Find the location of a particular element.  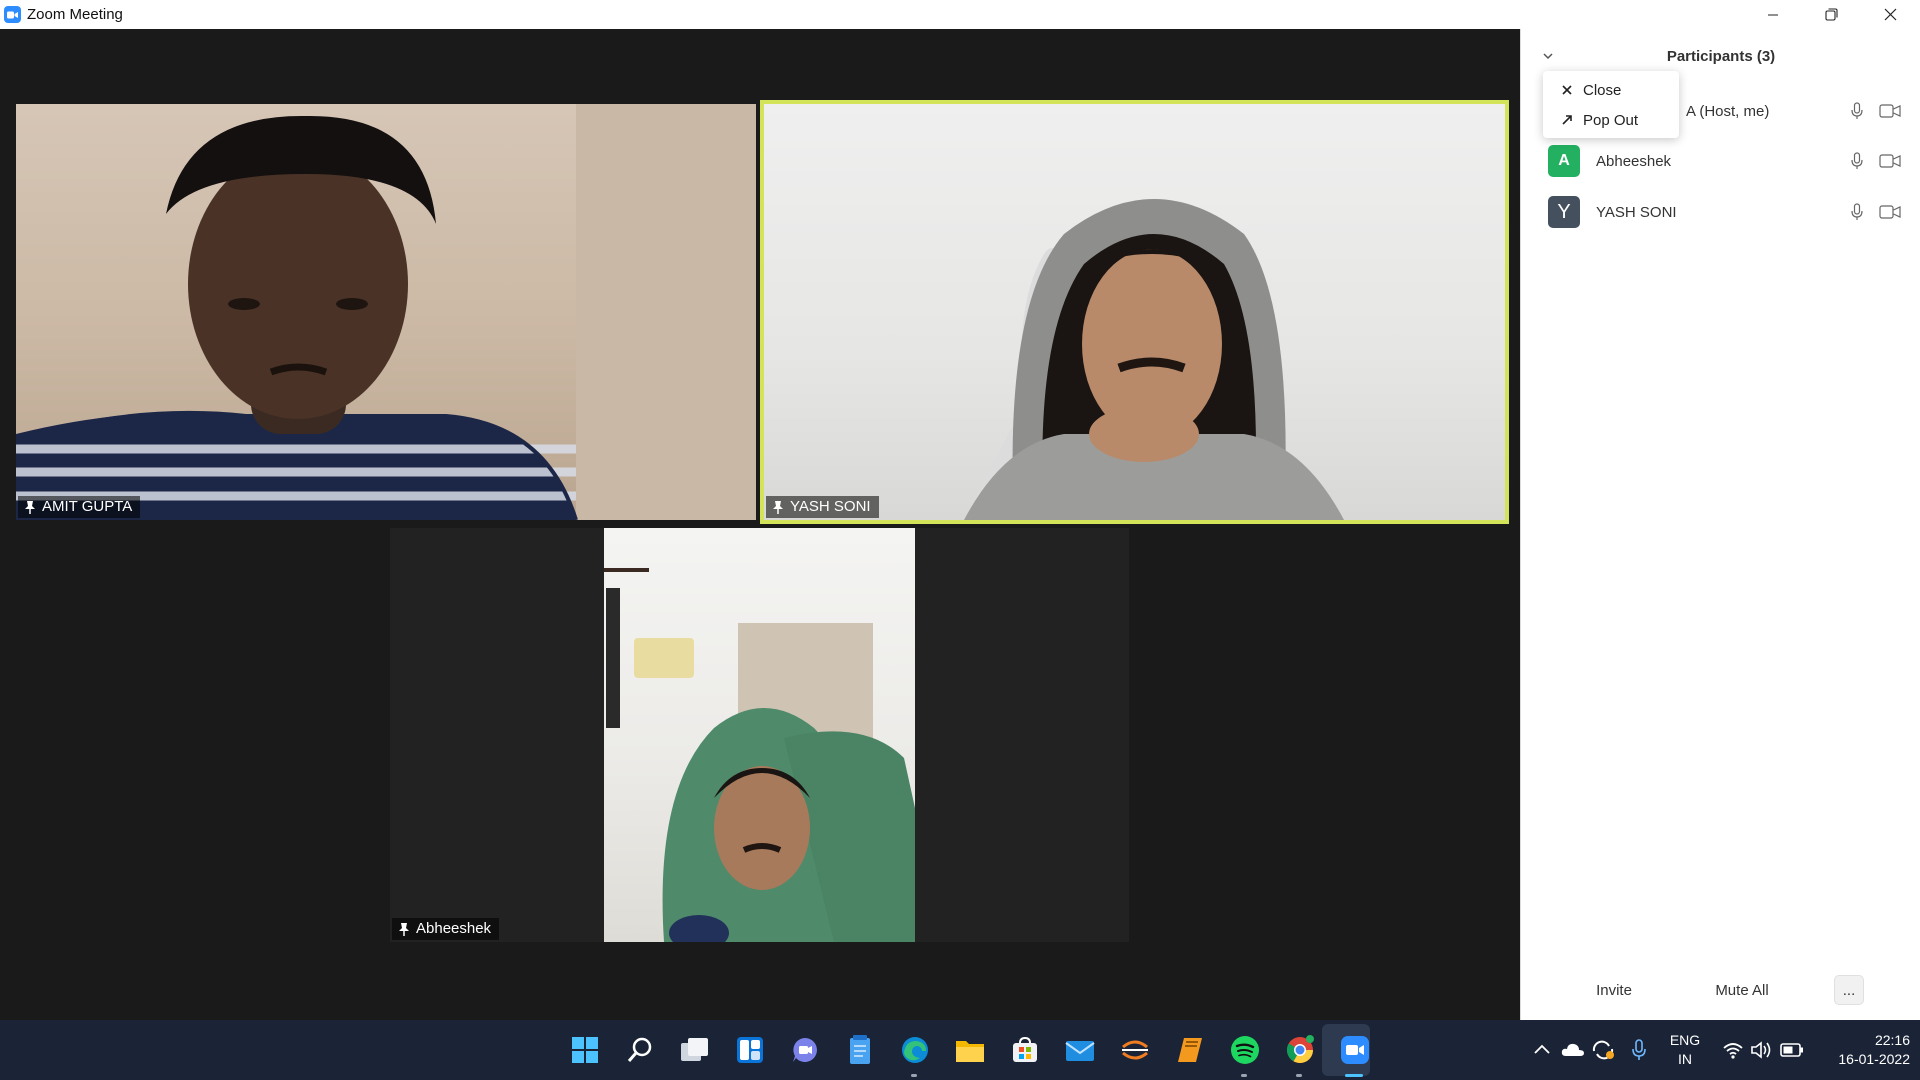

pop-out-icon is located at coordinates (1567, 120).